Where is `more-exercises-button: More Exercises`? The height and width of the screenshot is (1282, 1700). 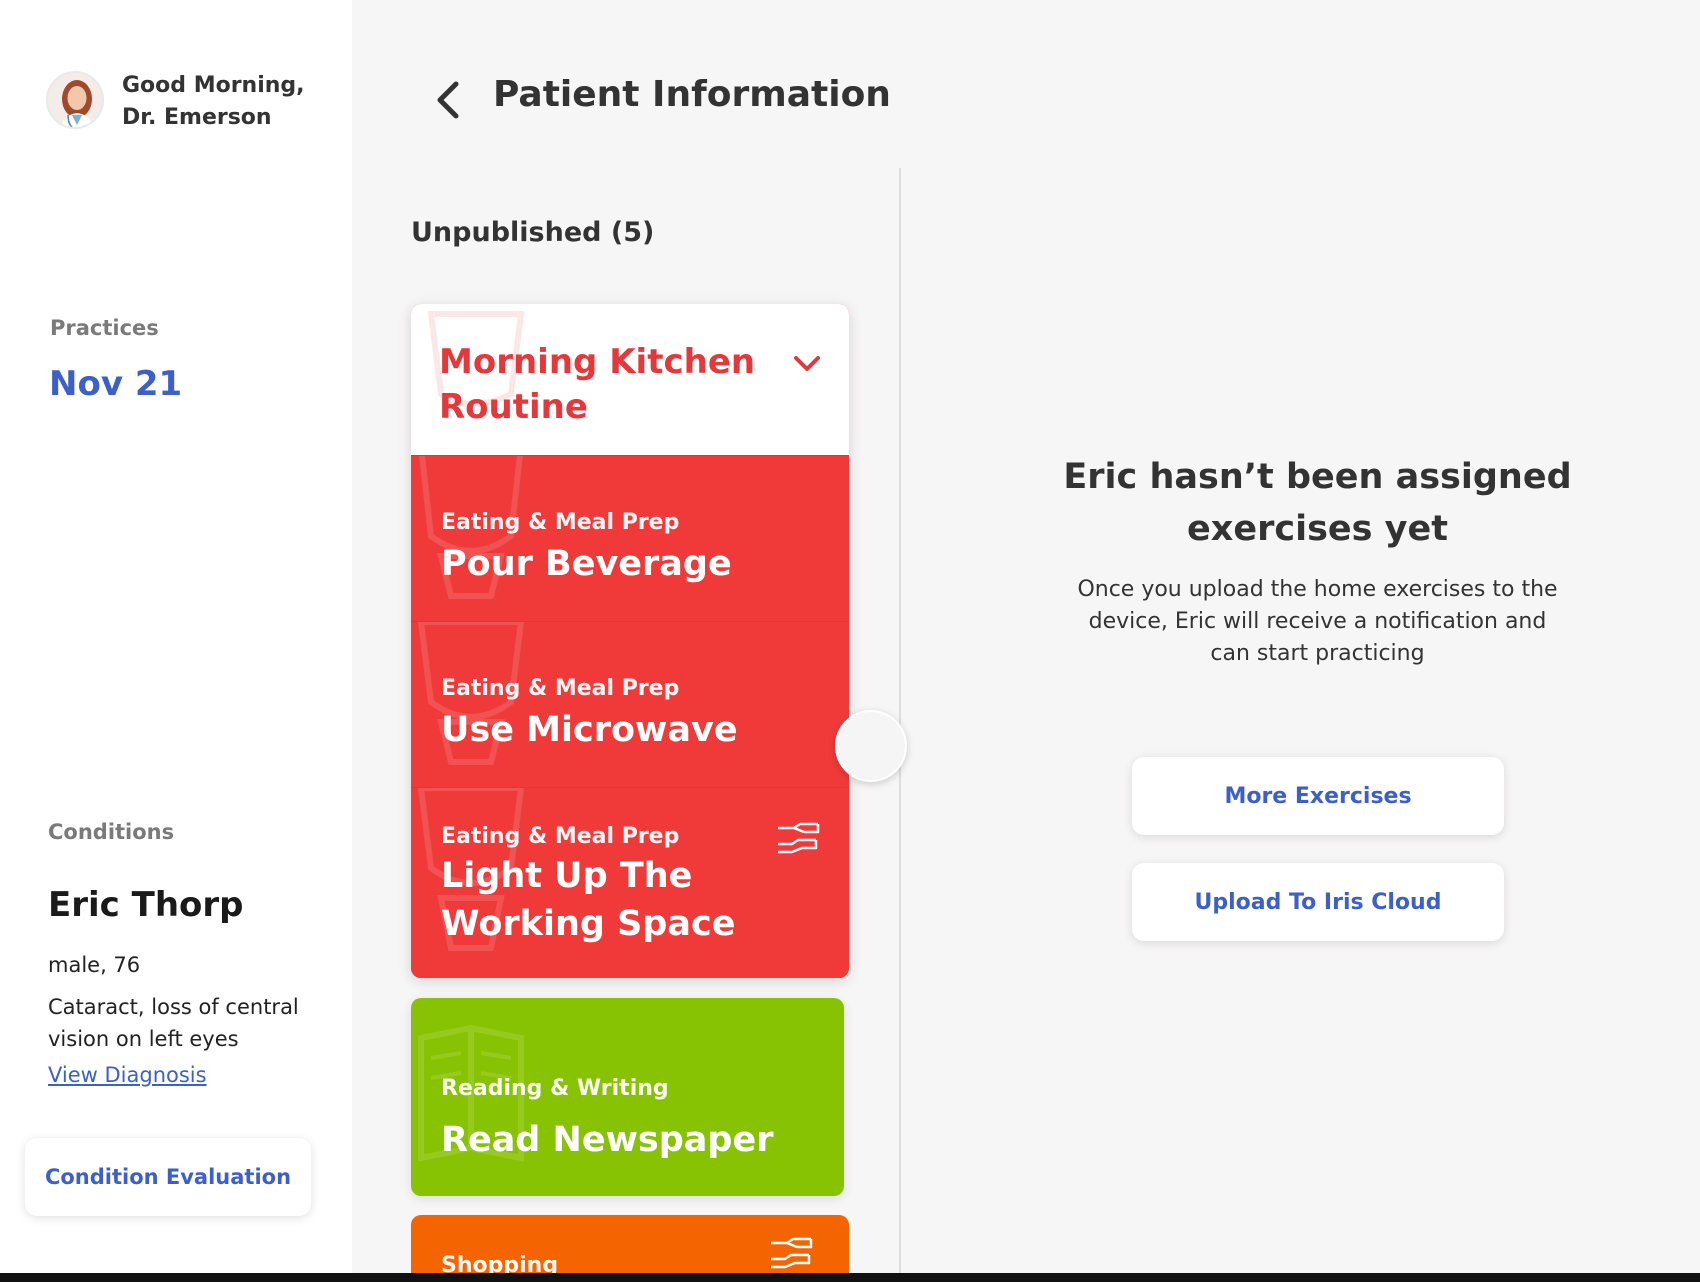 more-exercises-button: More Exercises is located at coordinates (1318, 796).